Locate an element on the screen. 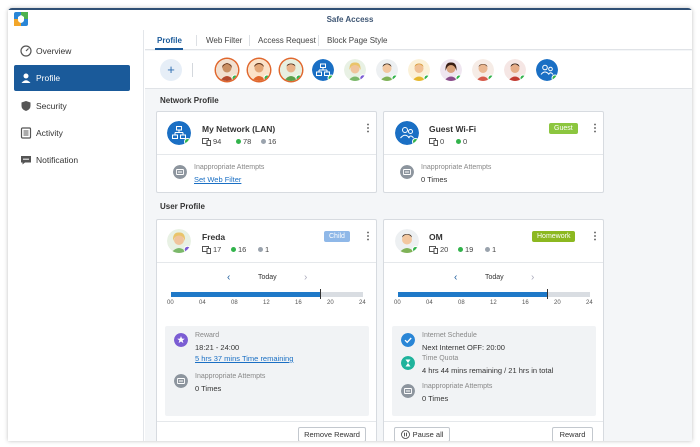  online-count-value: 19 is located at coordinates (469, 249).